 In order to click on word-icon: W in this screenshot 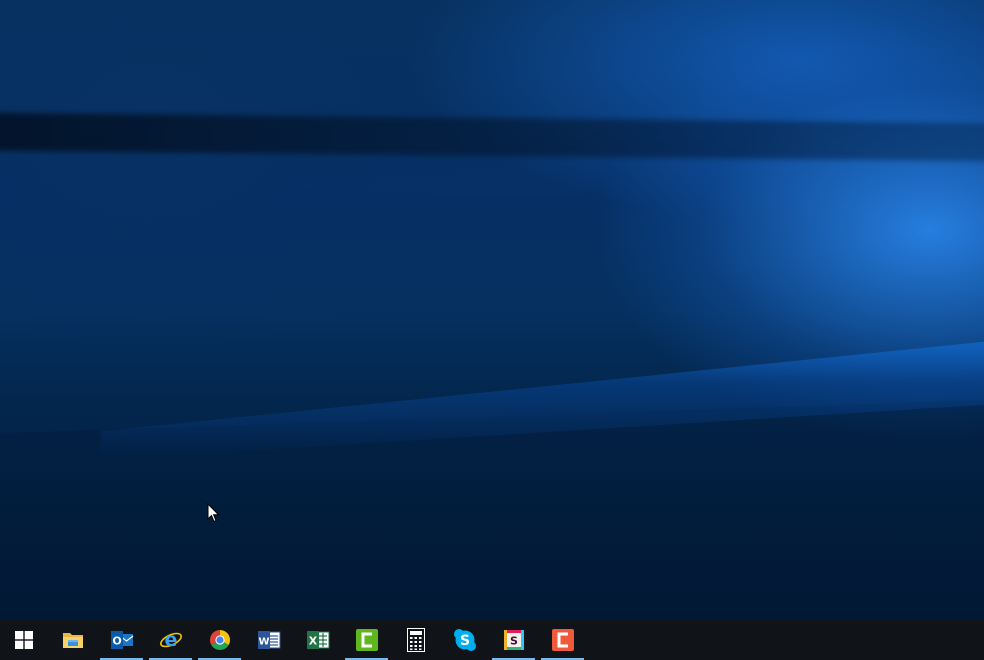, I will do `click(268, 640)`.